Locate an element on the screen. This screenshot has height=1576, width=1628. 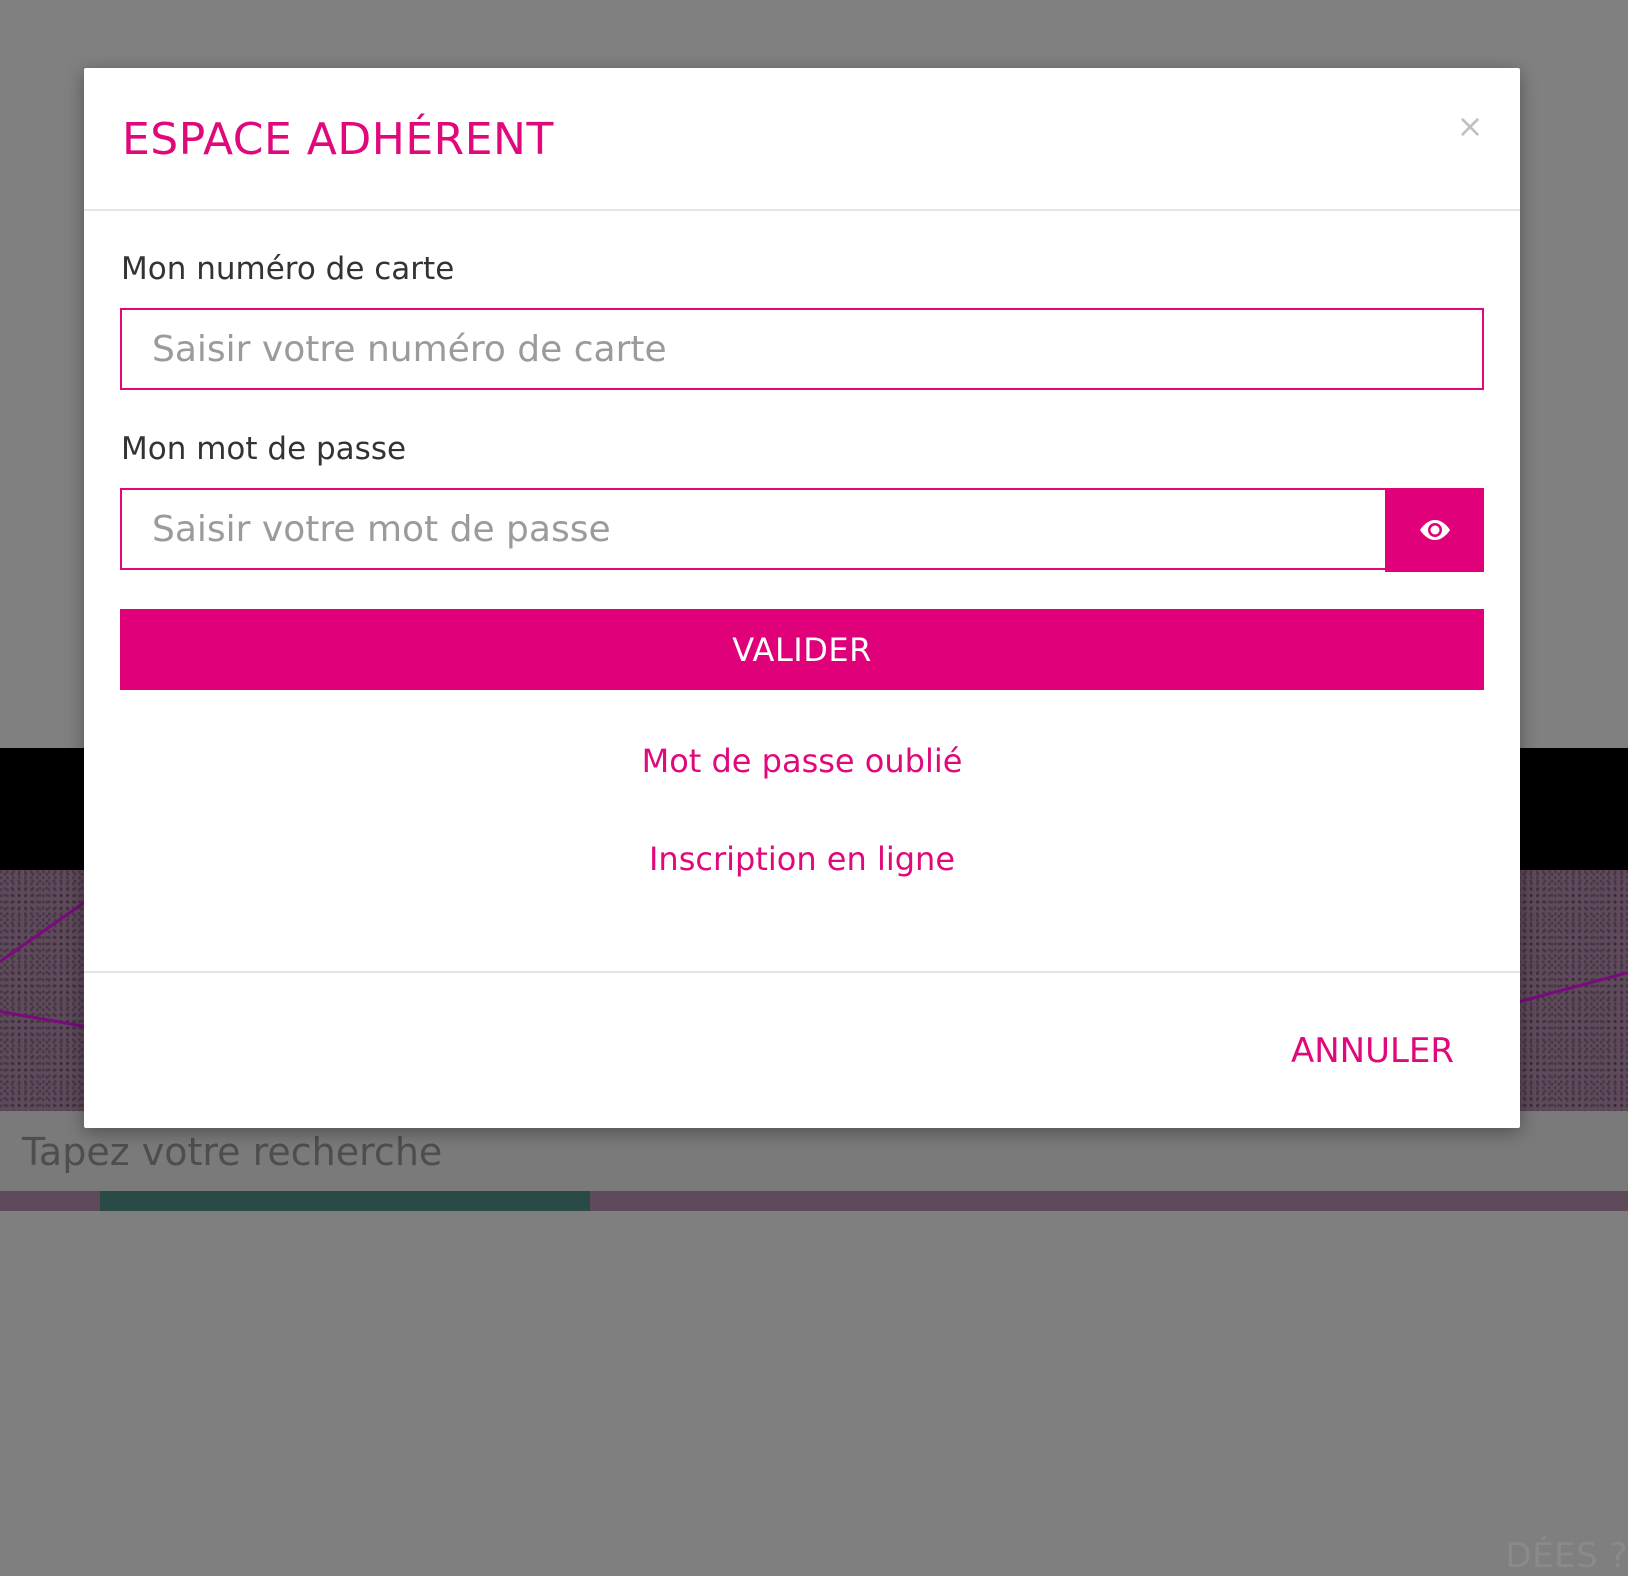
submit-button: VALIDER is located at coordinates (802, 649).